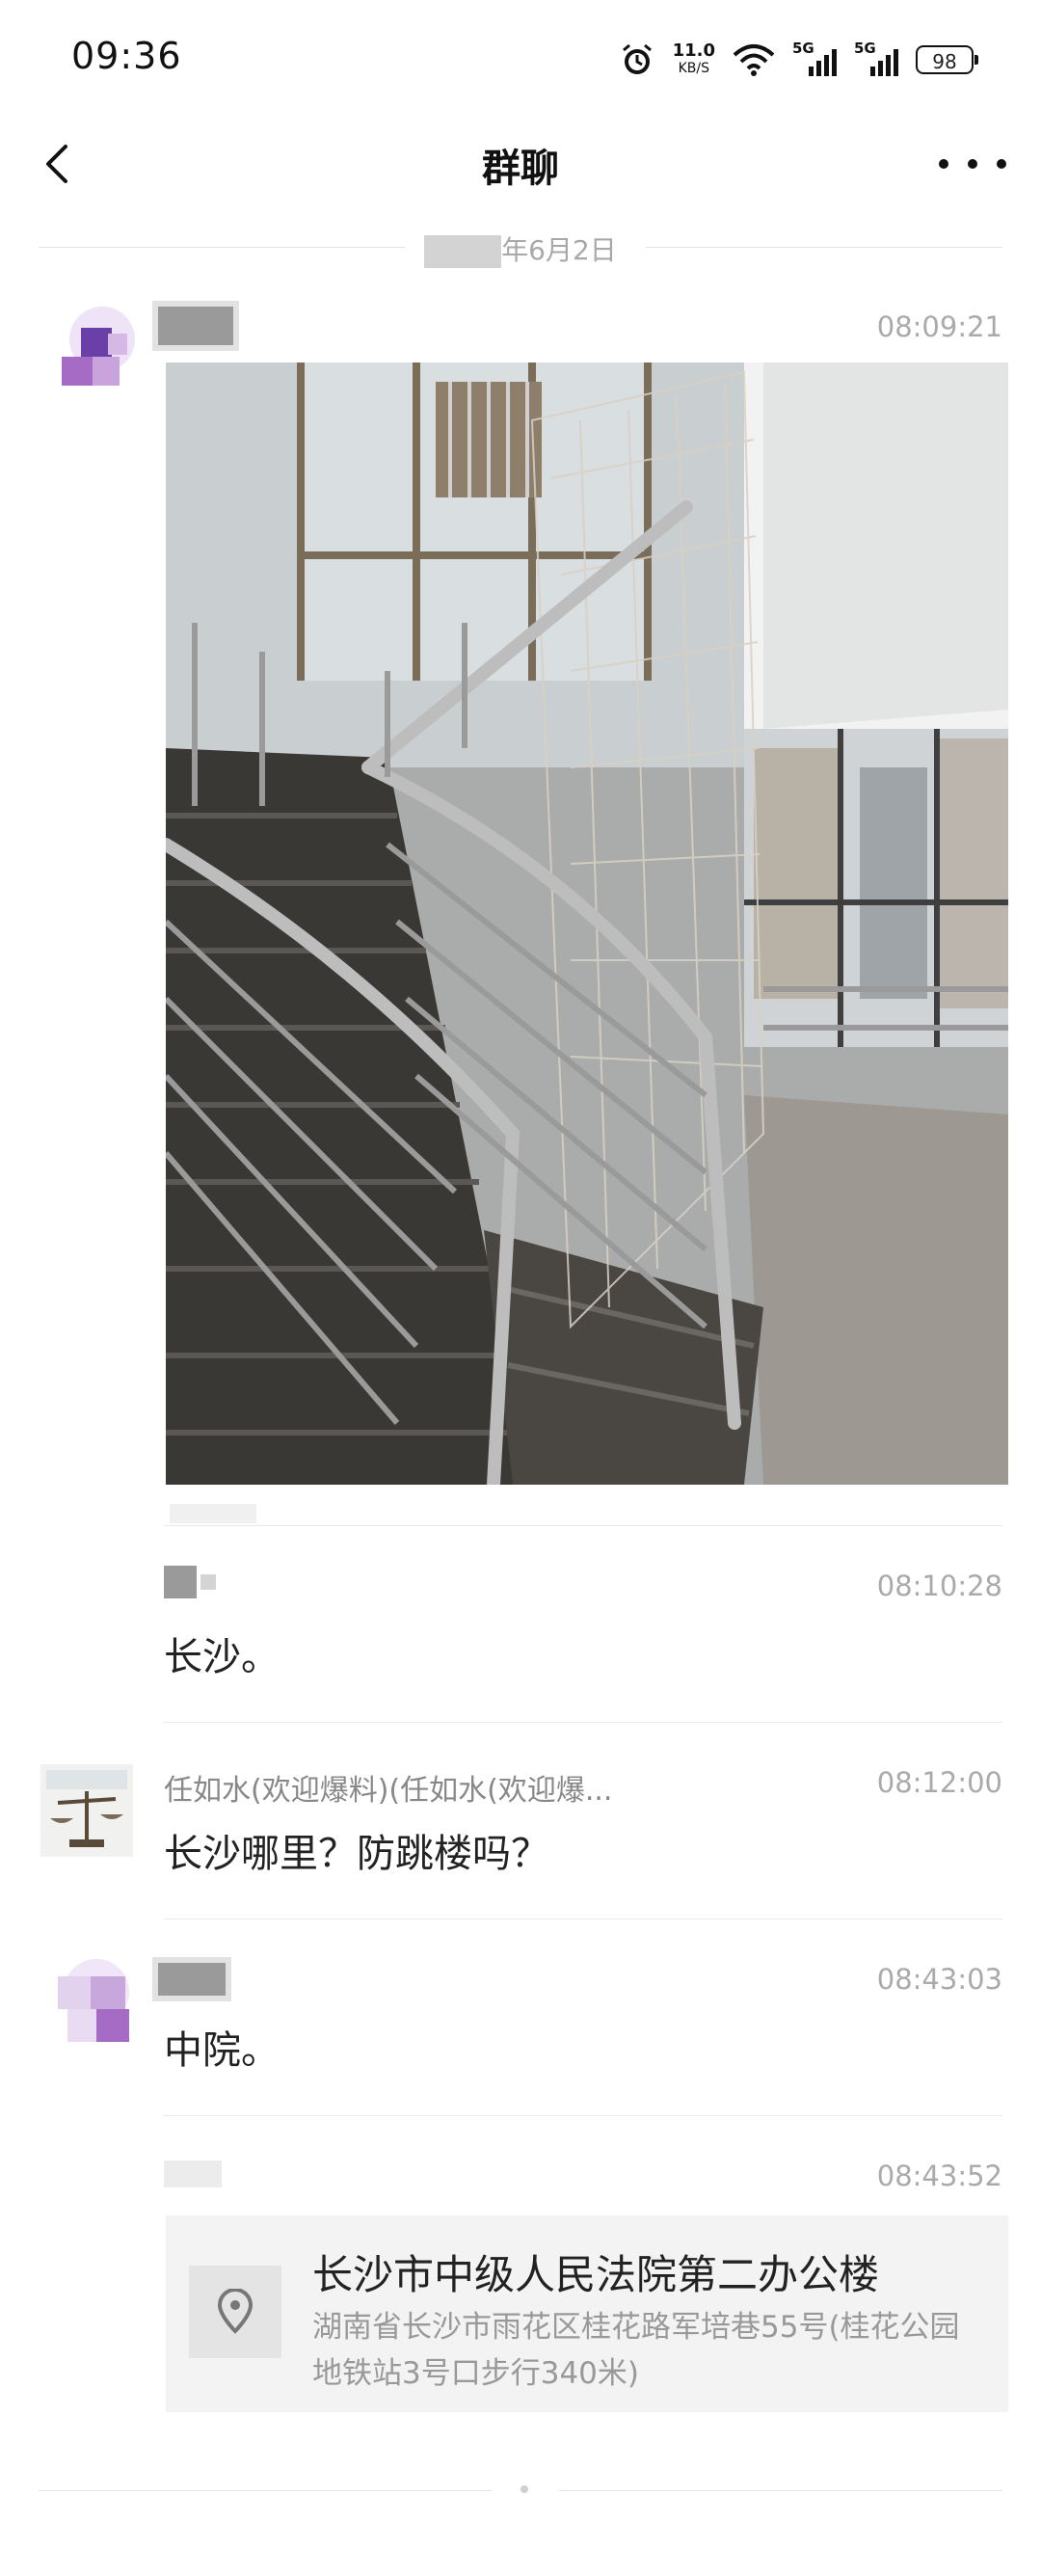  What do you see at coordinates (636, 2351) in the screenshot?
I see `location-address: 湖南省长沙市雨花区桂花路军培巷55号(桂花公园地铁站3号口步行340米)` at bounding box center [636, 2351].